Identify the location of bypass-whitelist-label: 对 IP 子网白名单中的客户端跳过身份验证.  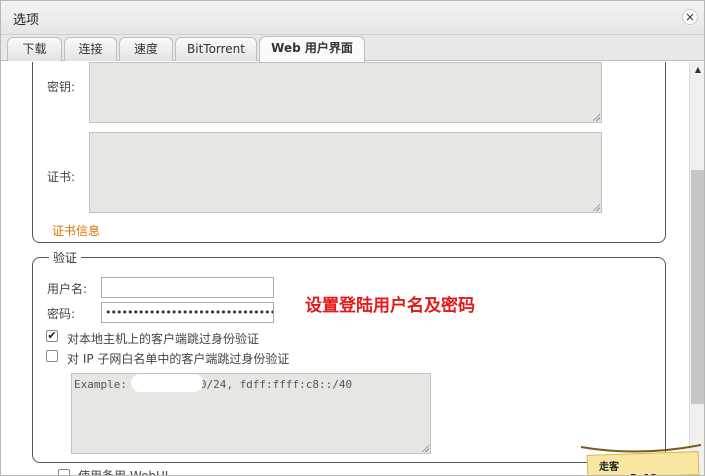
(178, 359).